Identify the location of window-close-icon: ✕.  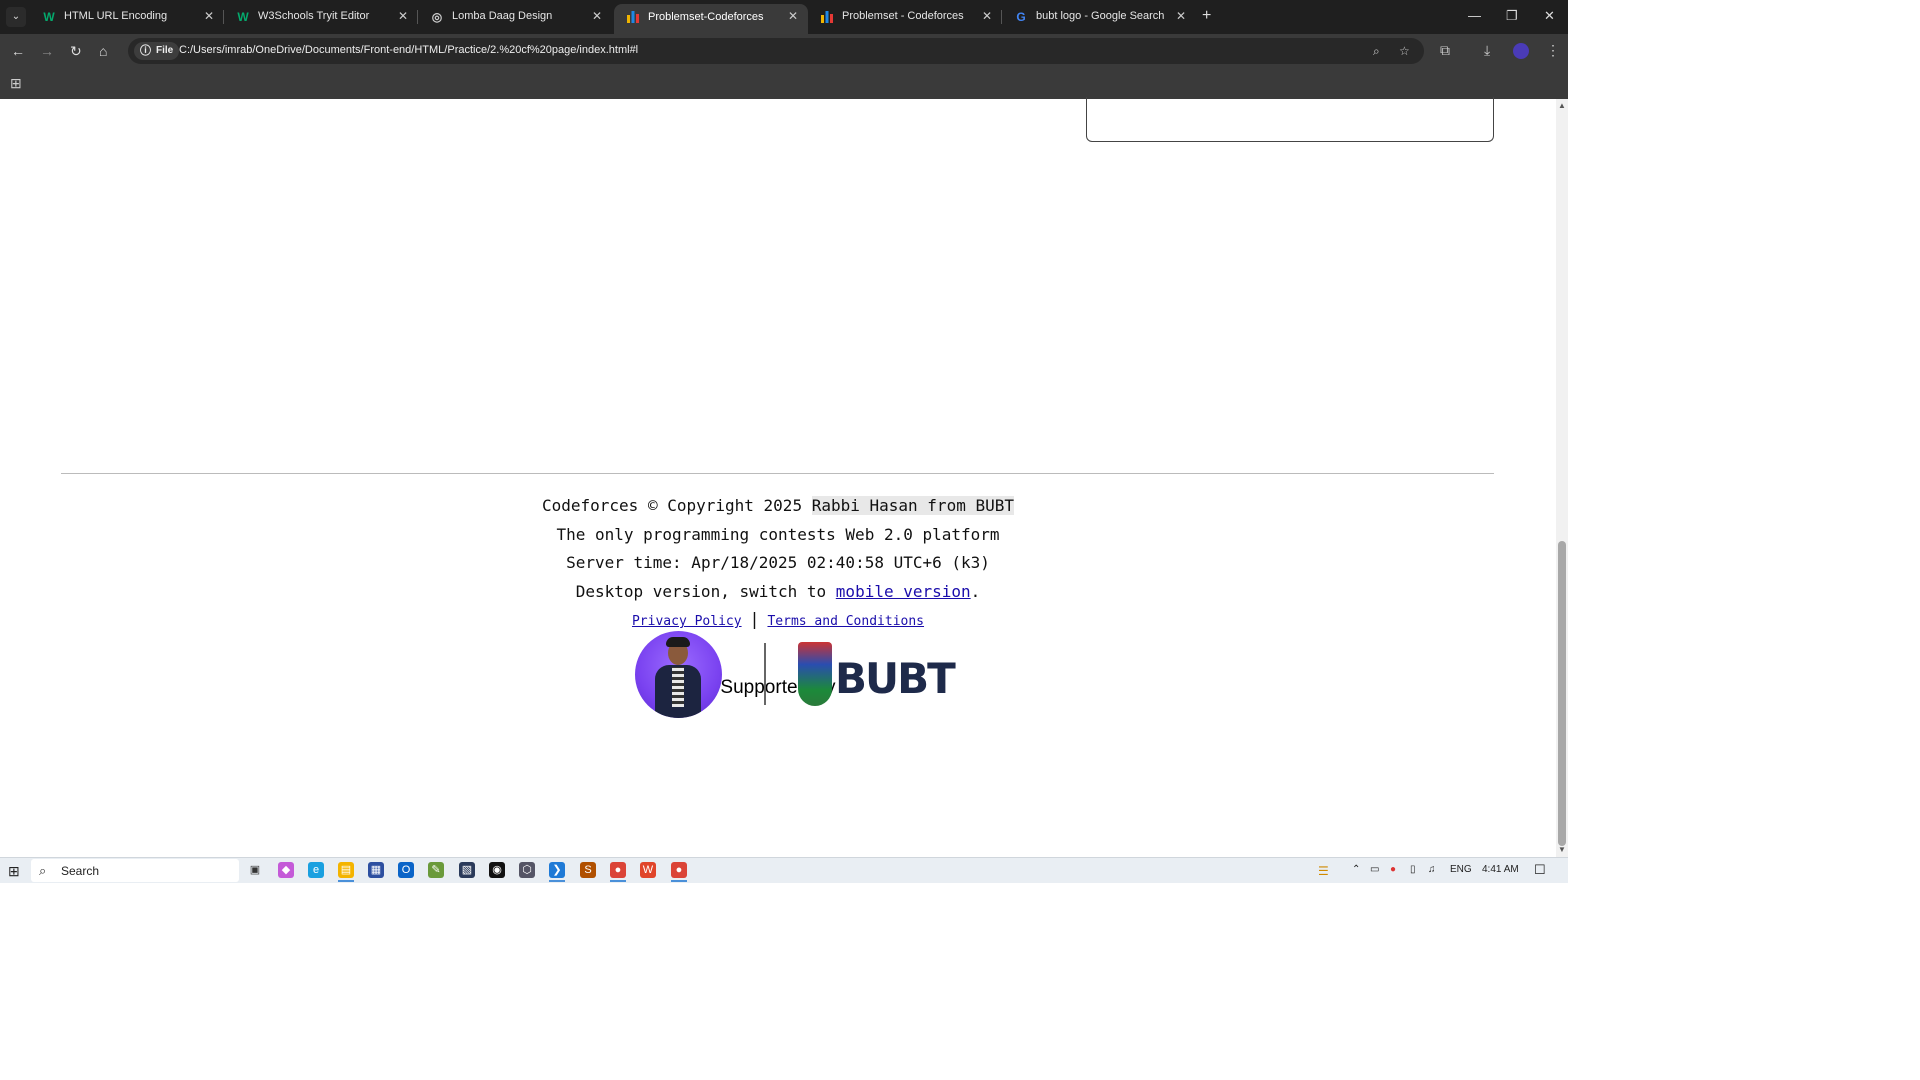
(1549, 16).